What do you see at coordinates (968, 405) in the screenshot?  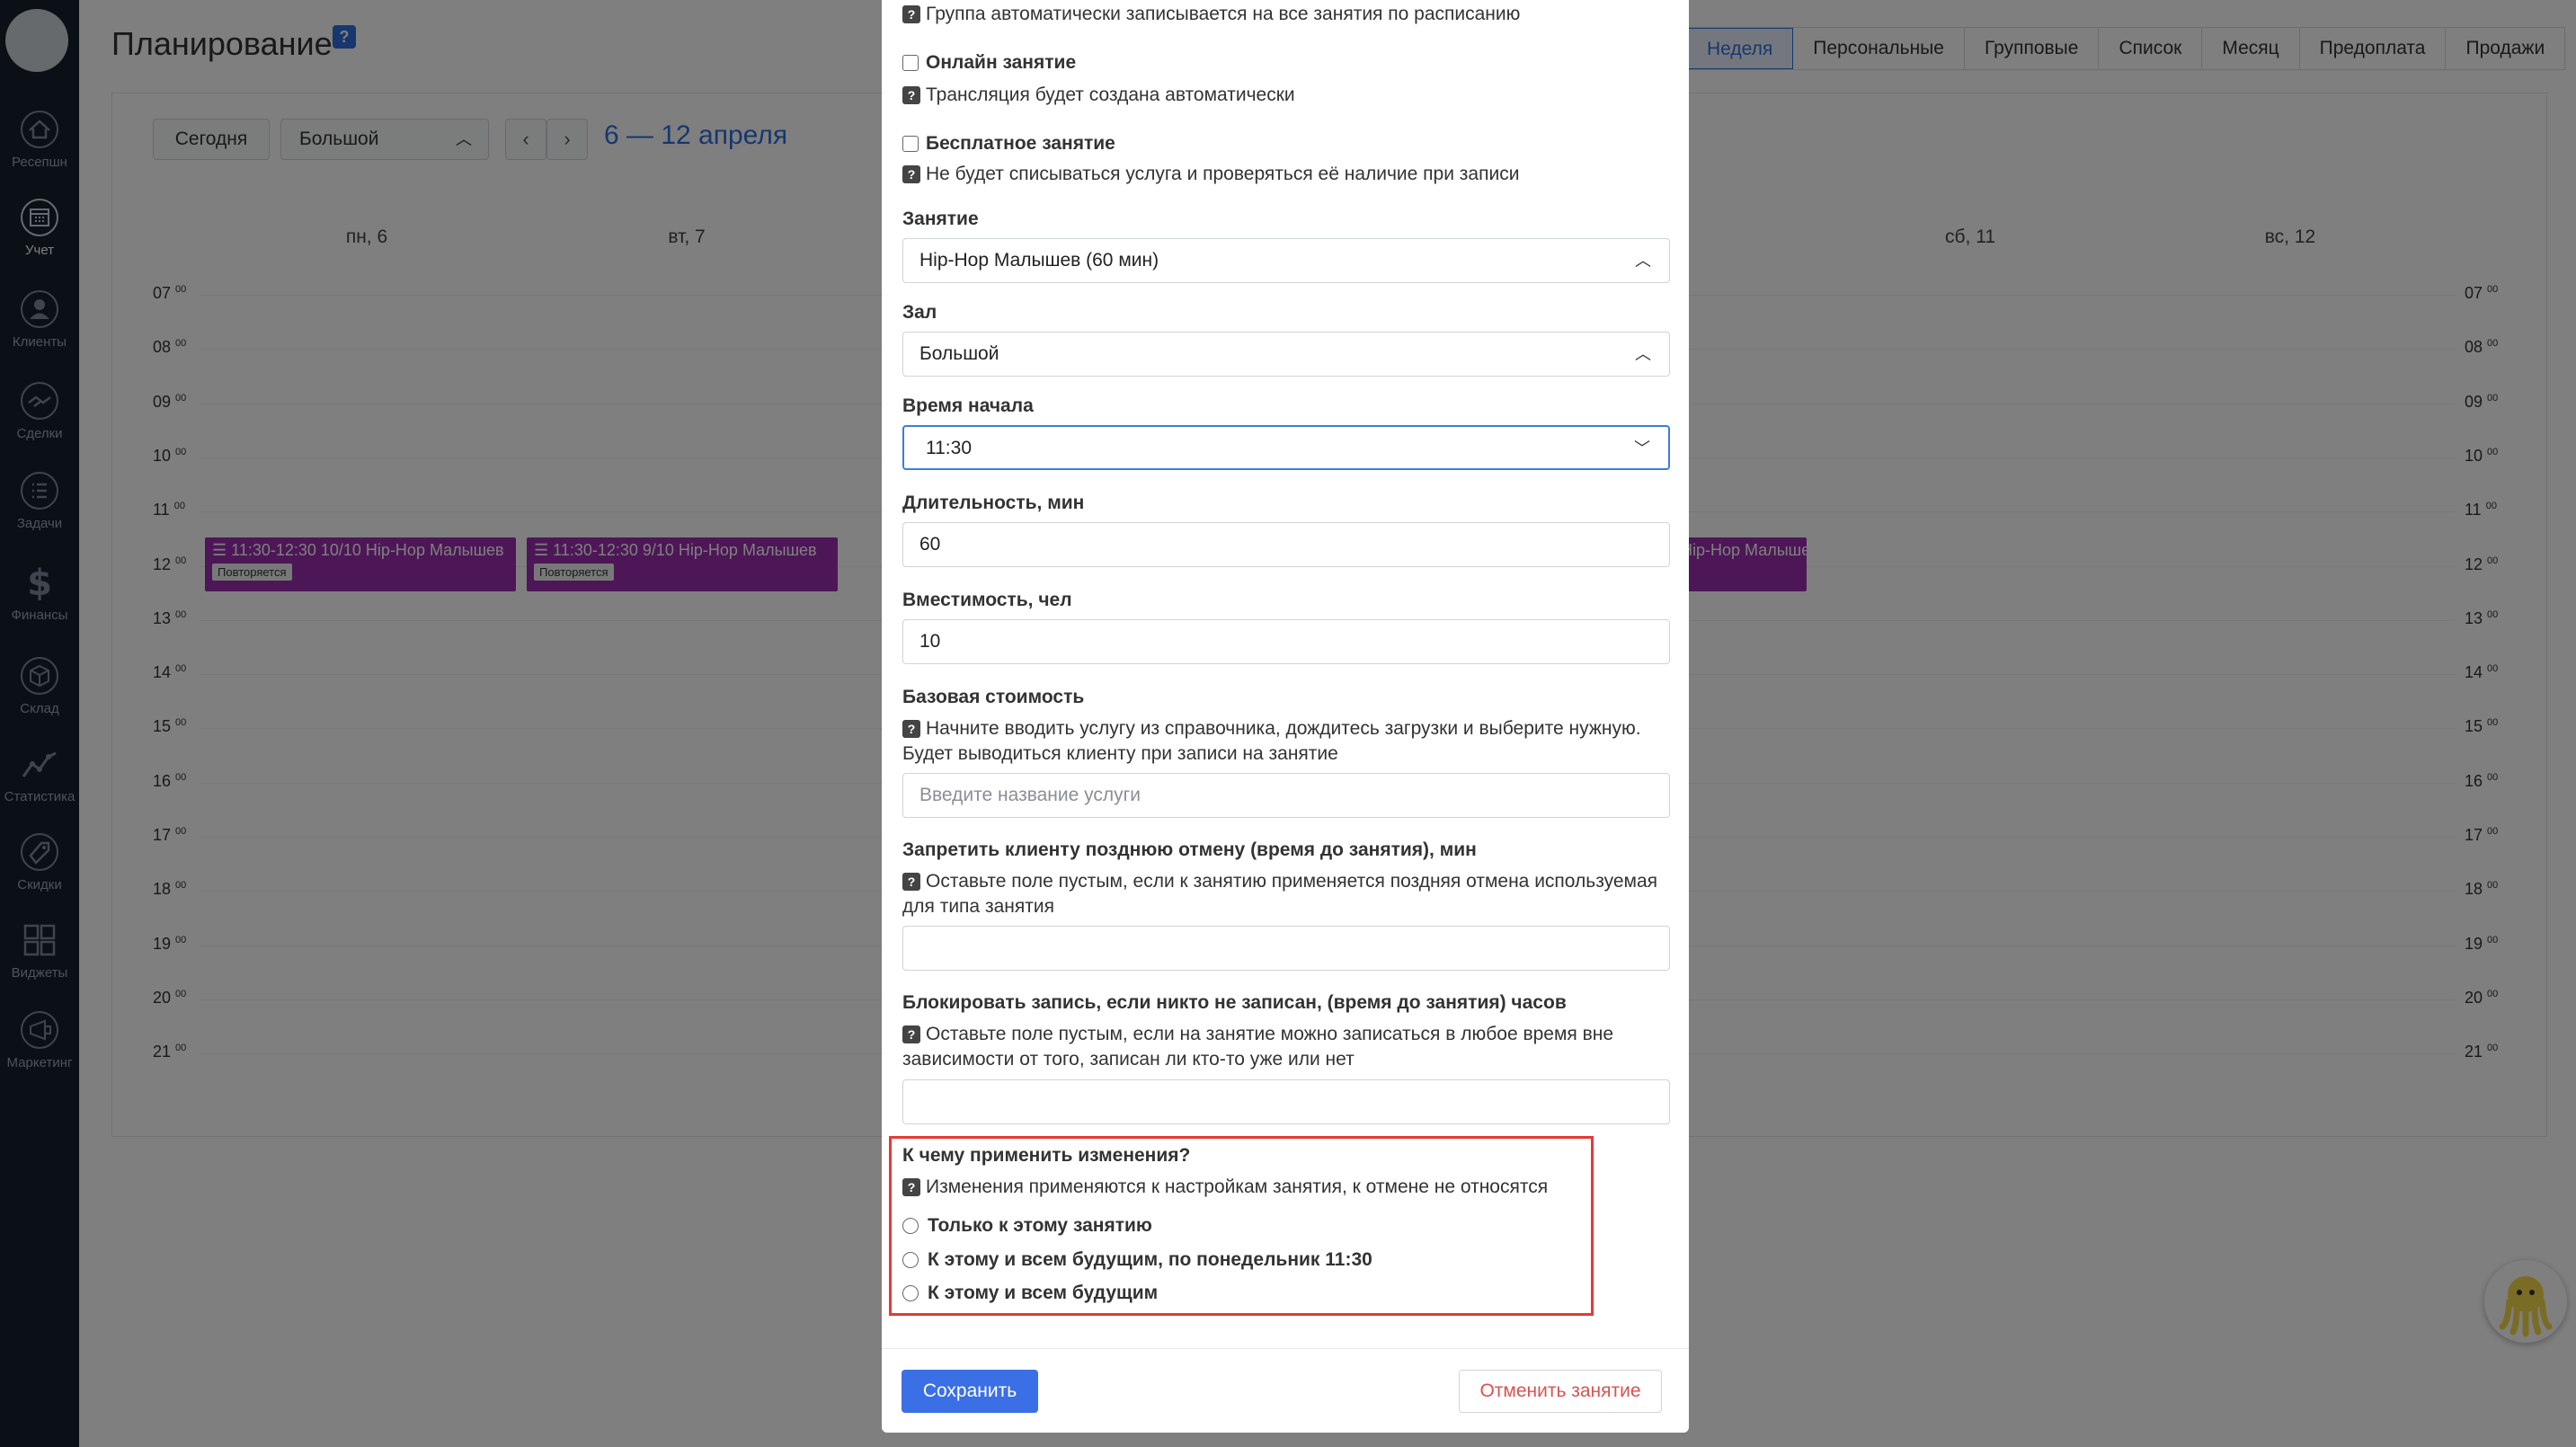 I see `start-time-label: Время начала` at bounding box center [968, 405].